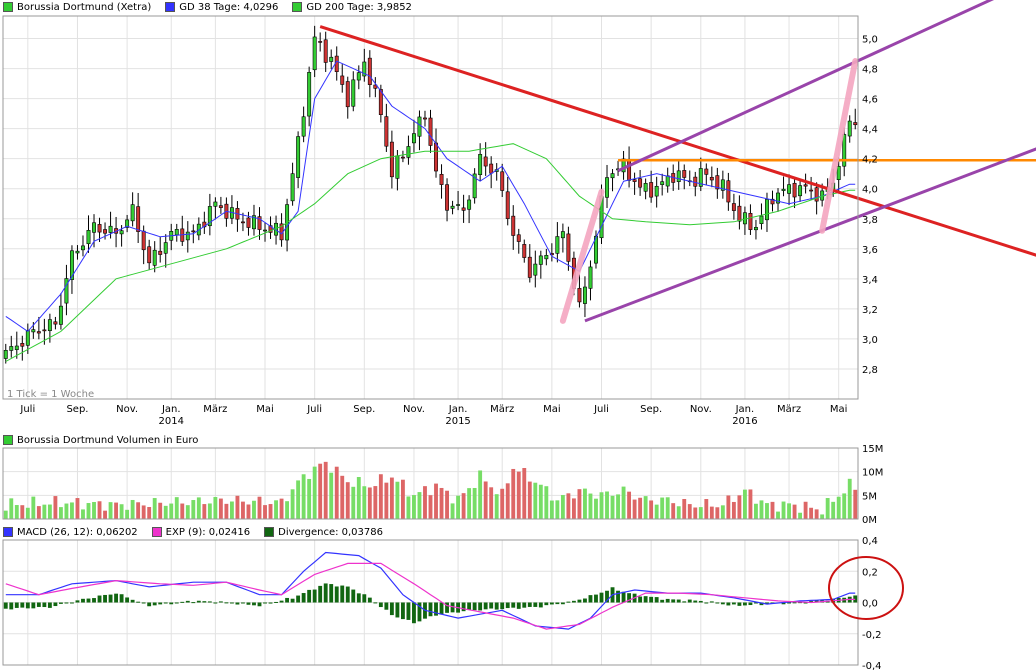 The width and height of the screenshot is (1036, 670). Describe the element at coordinates (872, 635) in the screenshot. I see `macd-tick-label: -0,2` at that location.